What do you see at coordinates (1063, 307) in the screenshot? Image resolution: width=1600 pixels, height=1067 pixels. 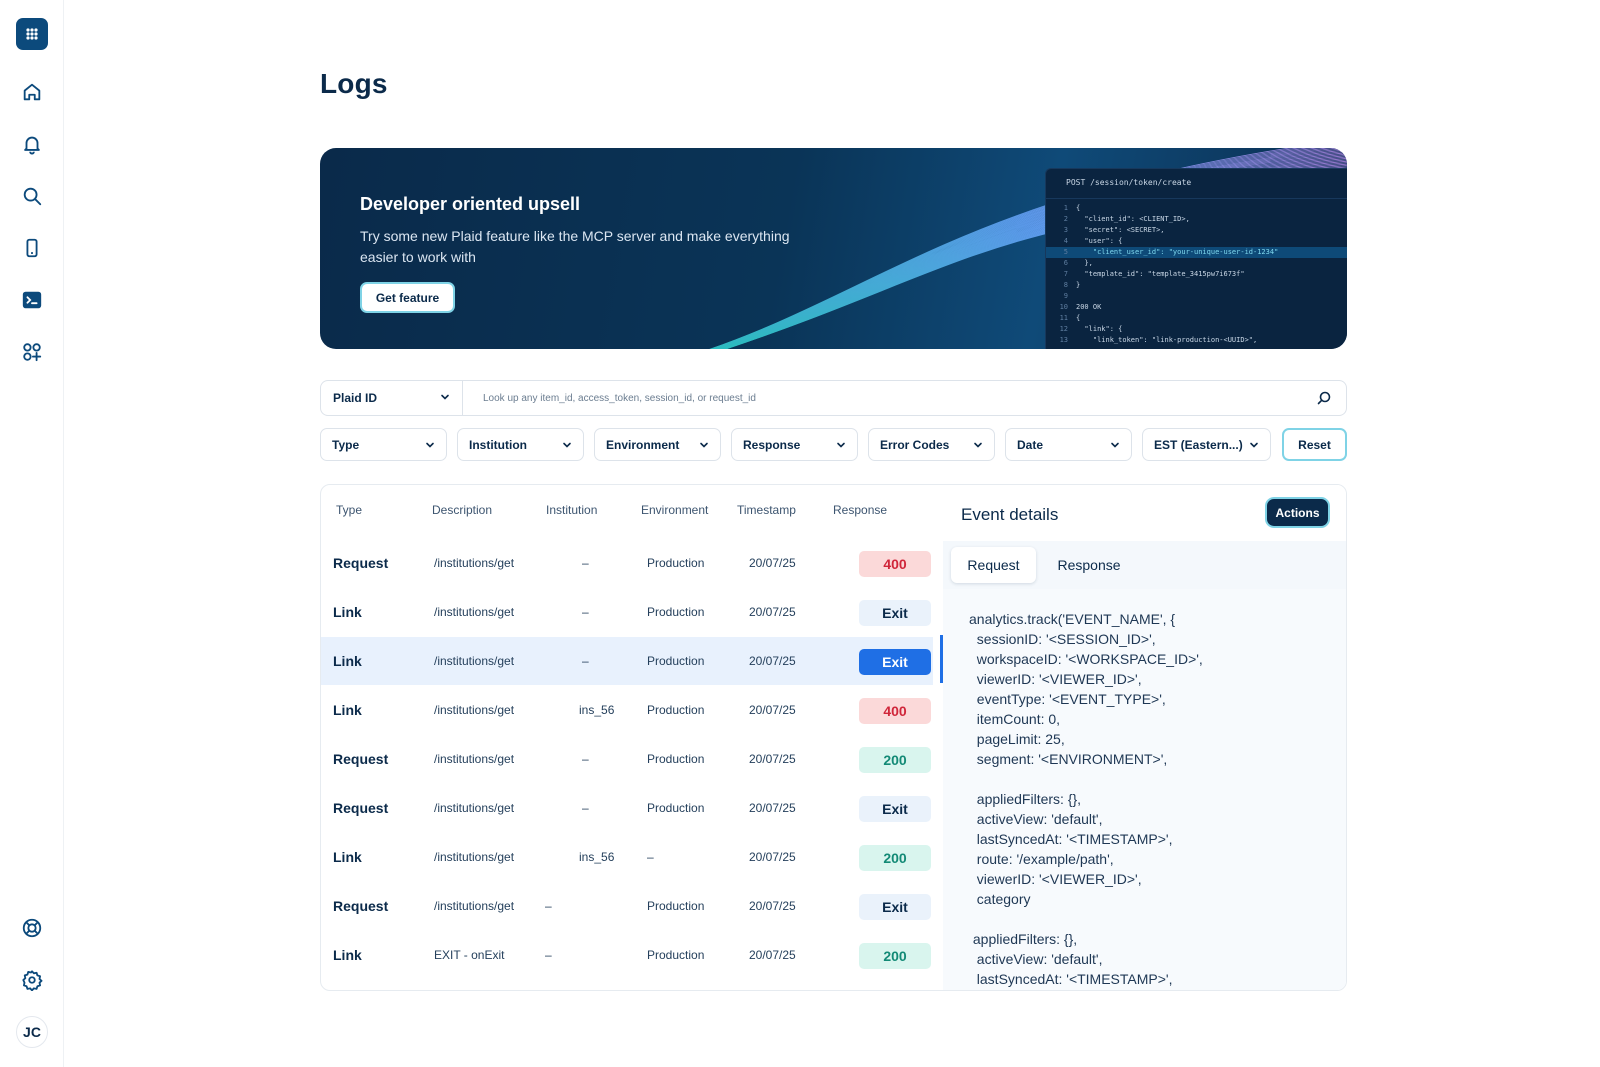 I see `code-line-number: 10` at bounding box center [1063, 307].